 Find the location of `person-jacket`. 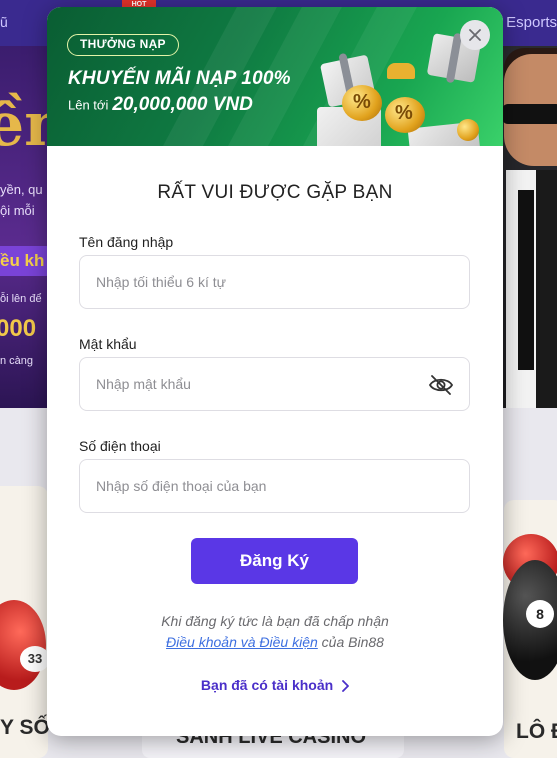

person-jacket is located at coordinates (546, 289).